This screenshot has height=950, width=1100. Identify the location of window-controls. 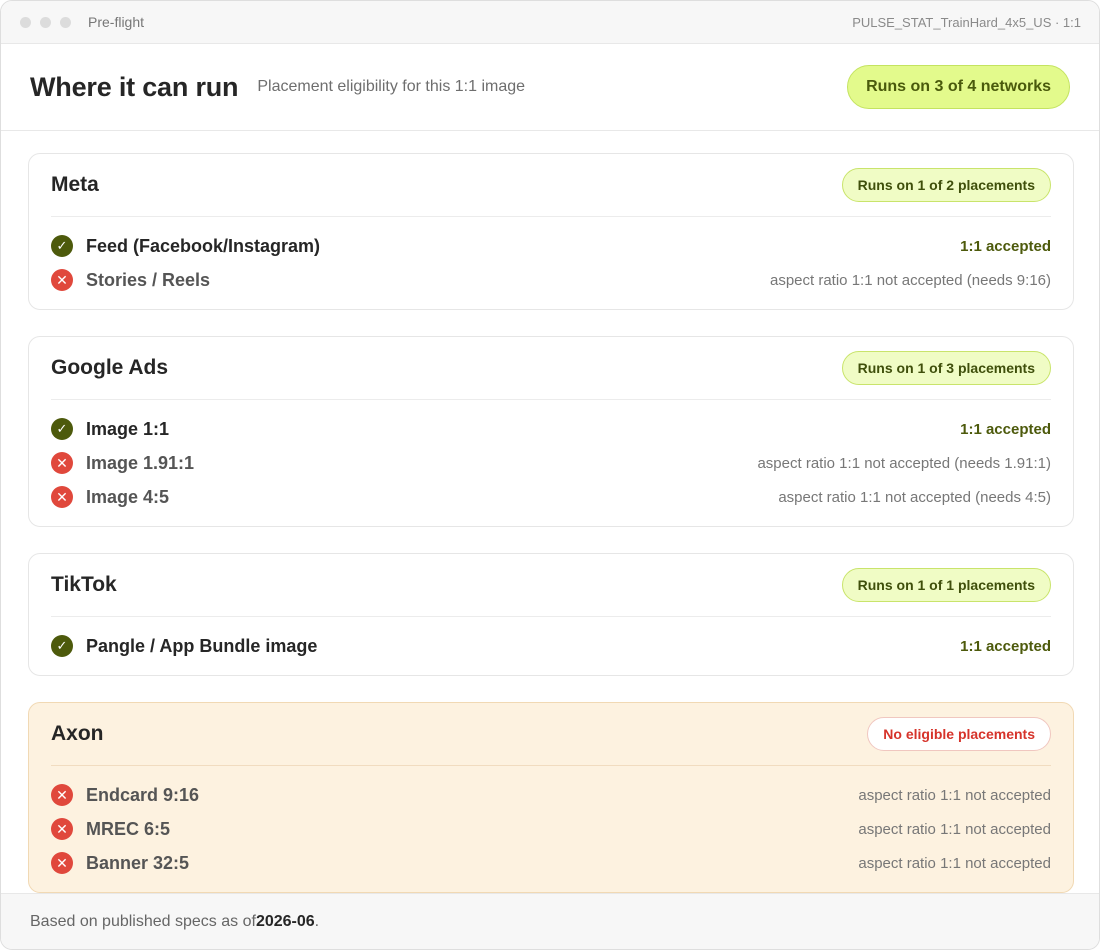
(45, 22).